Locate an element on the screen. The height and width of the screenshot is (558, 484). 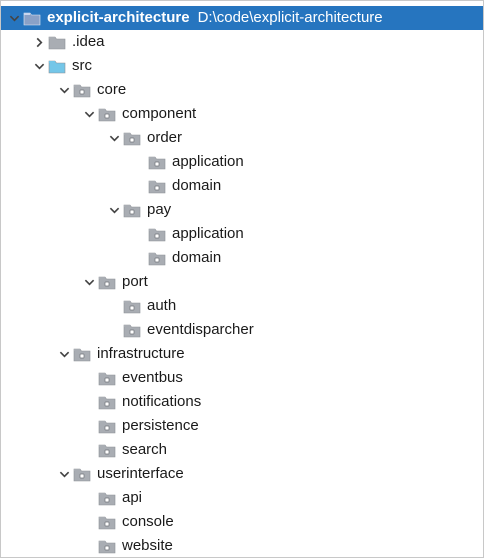
tree-node-eventdisparcher: eventdisparcher is located at coordinates (242, 330).